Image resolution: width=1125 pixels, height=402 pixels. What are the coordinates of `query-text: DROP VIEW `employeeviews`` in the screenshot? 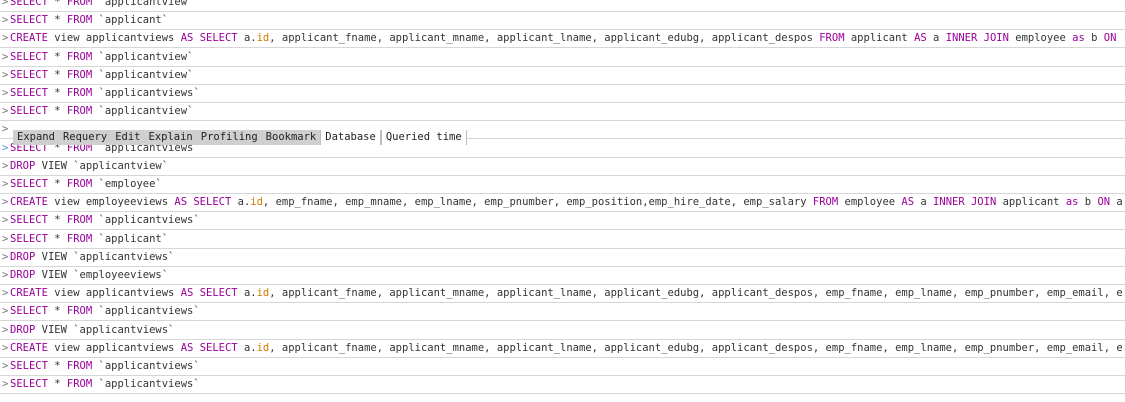 It's located at (89, 275).